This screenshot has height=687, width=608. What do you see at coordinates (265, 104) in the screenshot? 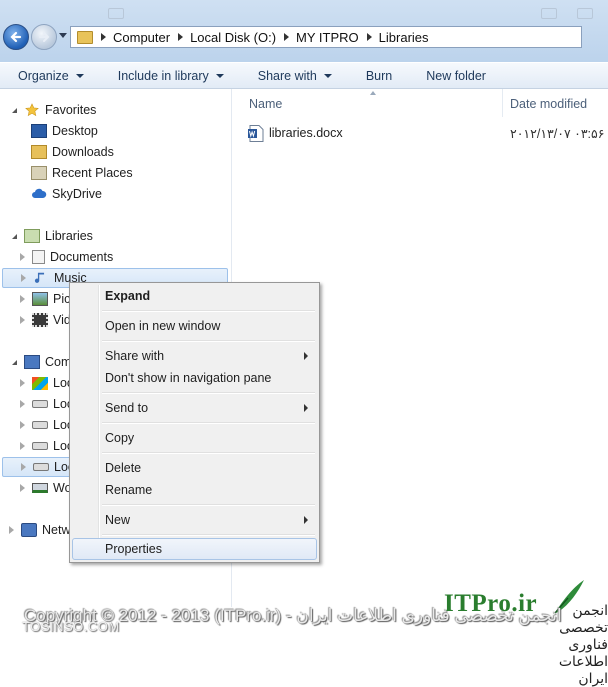
I see `column-name: Name` at bounding box center [265, 104].